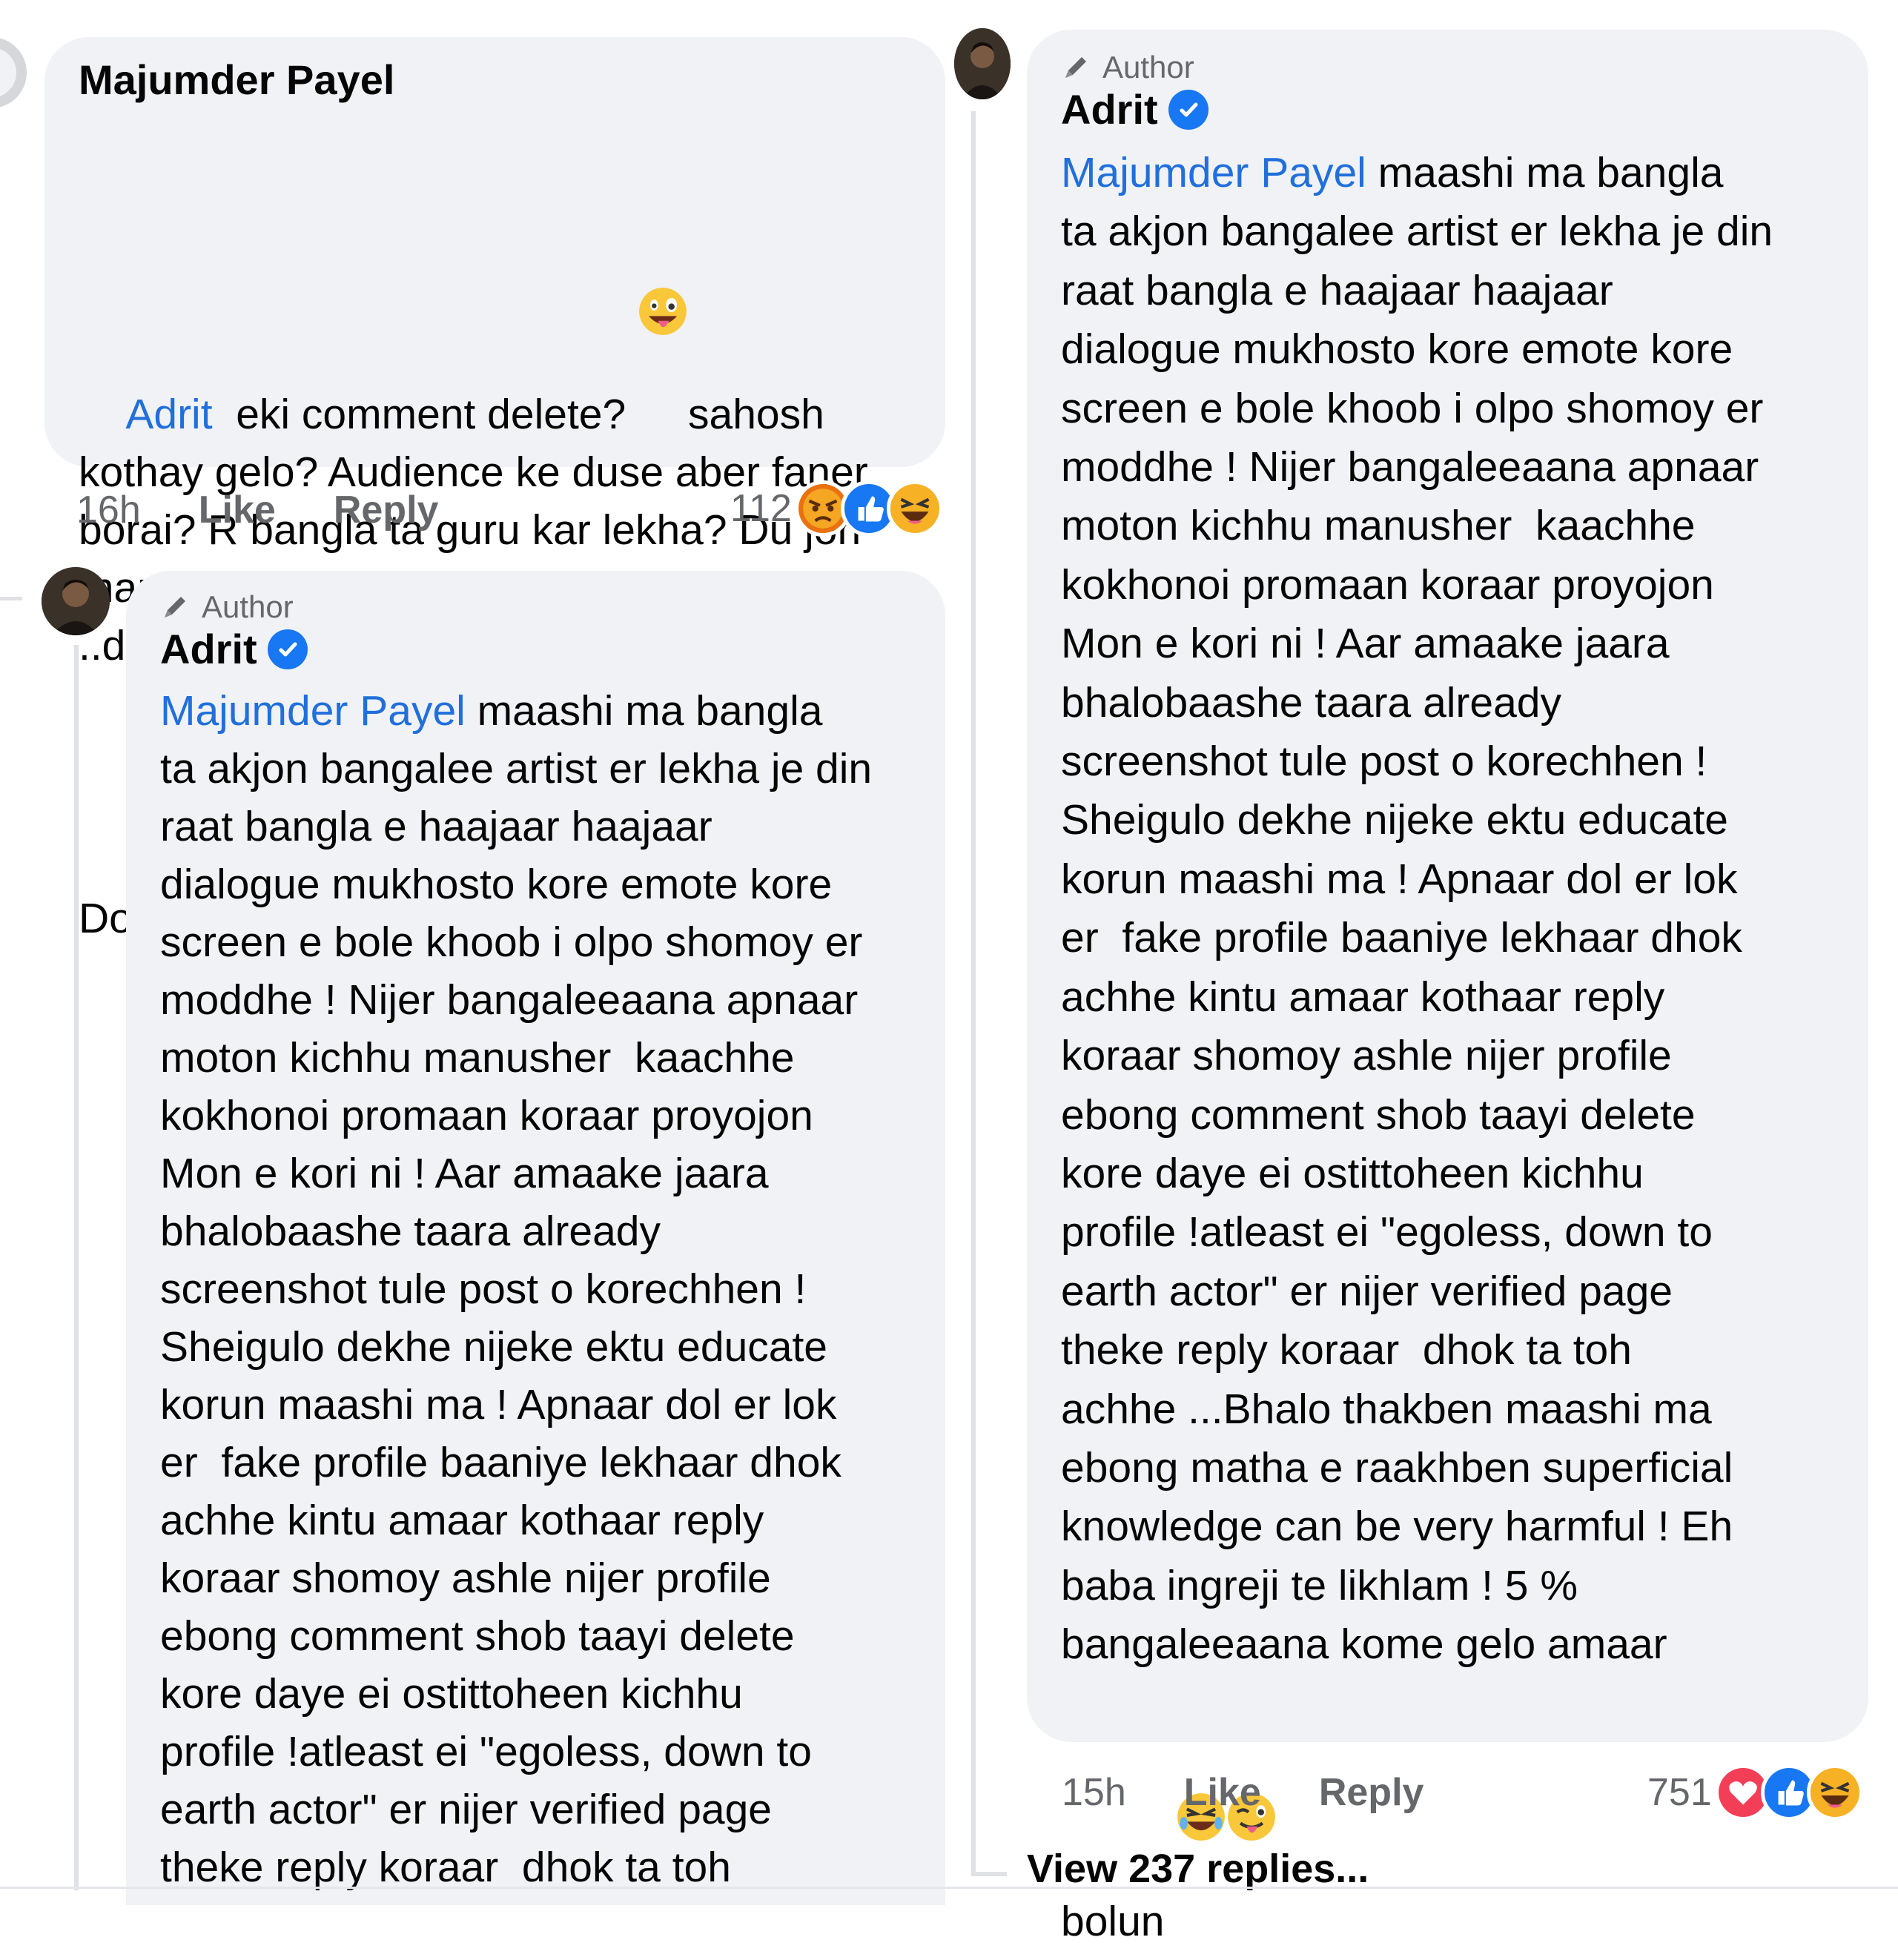 This screenshot has width=1898, height=1960. I want to click on author-tag: Author, so click(535, 607).